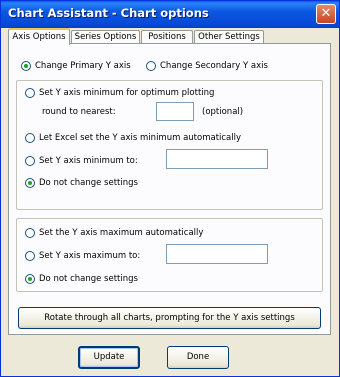 Image resolution: width=340 pixels, height=377 pixels. I want to click on min-set-radio, so click(30, 161).